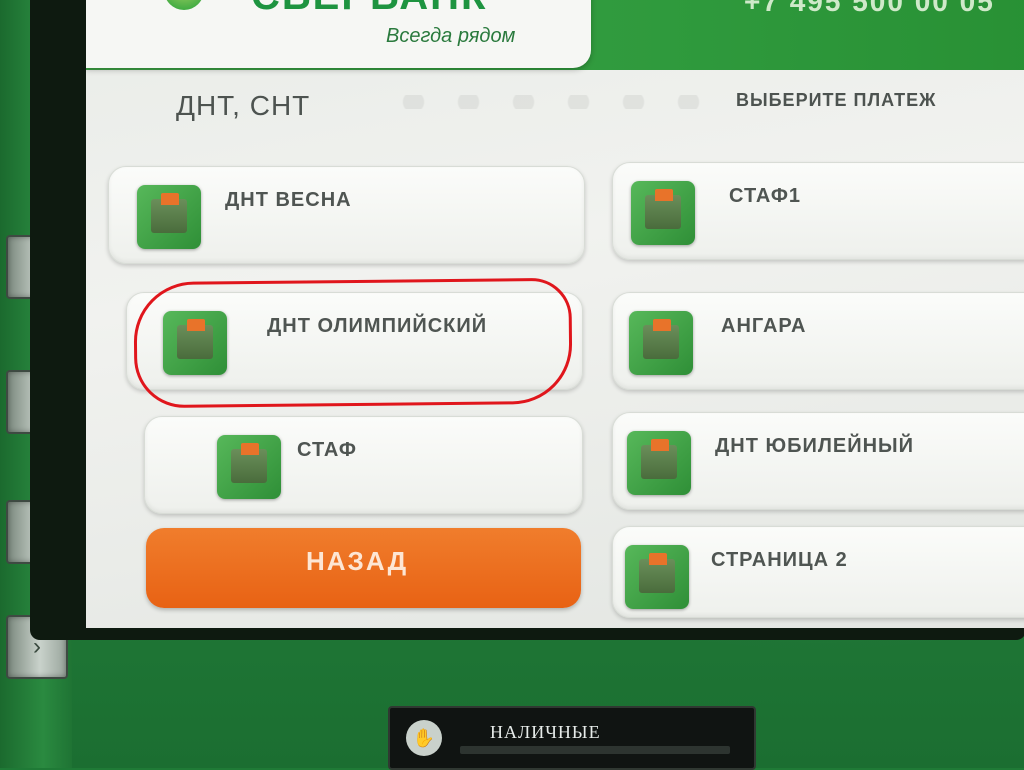 Image resolution: width=1024 pixels, height=770 pixels. I want to click on option-label: СТАФ1, so click(765, 196).